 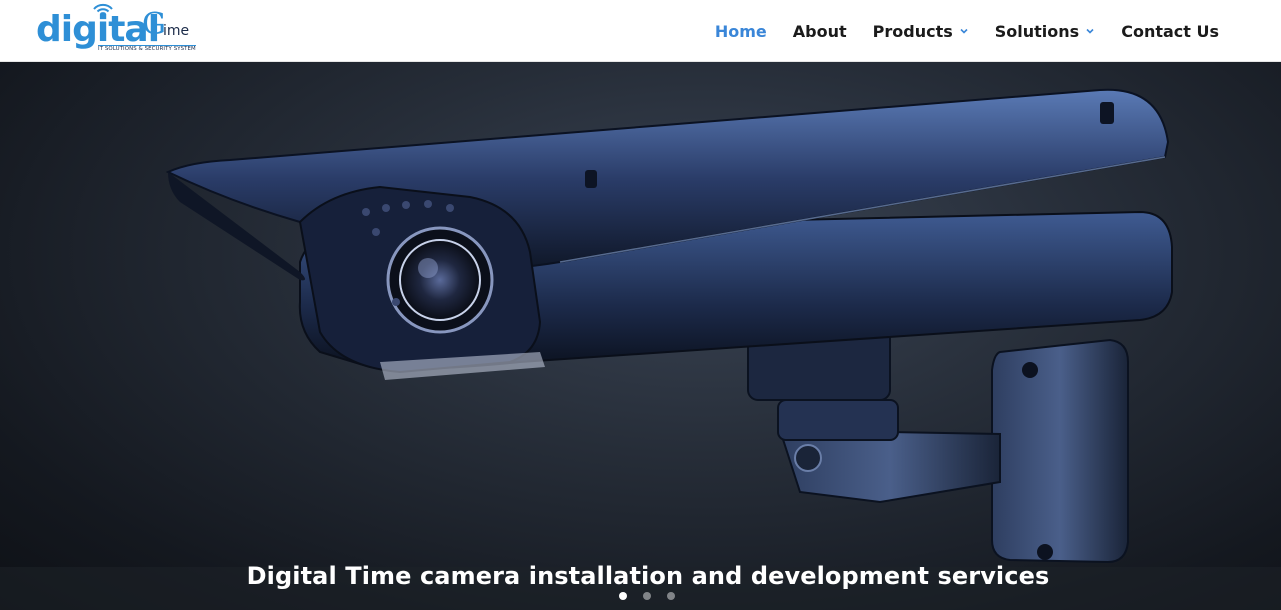 I want to click on logo-wordmark: digital, so click(x=98, y=29).